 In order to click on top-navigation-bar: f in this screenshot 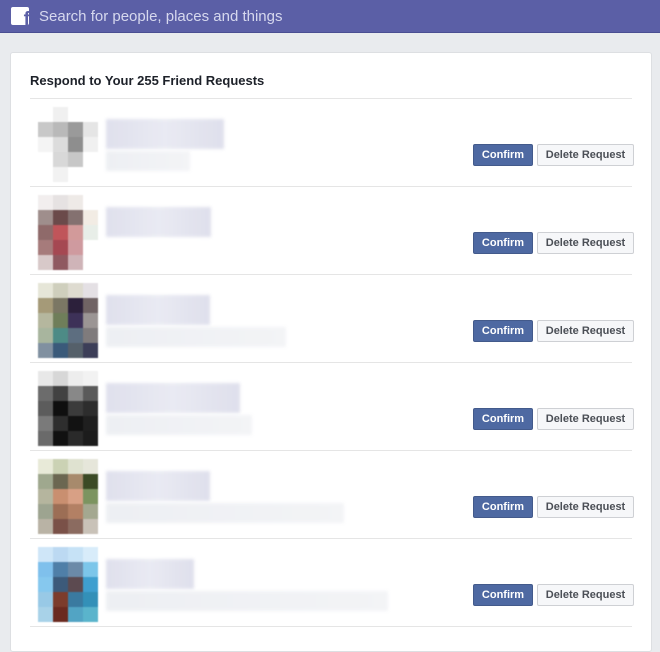, I will do `click(330, 16)`.